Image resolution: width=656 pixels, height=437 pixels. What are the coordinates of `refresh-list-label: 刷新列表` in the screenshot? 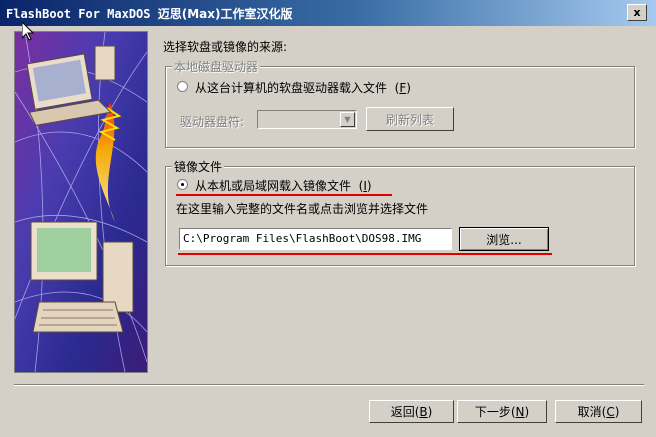 It's located at (409, 119).